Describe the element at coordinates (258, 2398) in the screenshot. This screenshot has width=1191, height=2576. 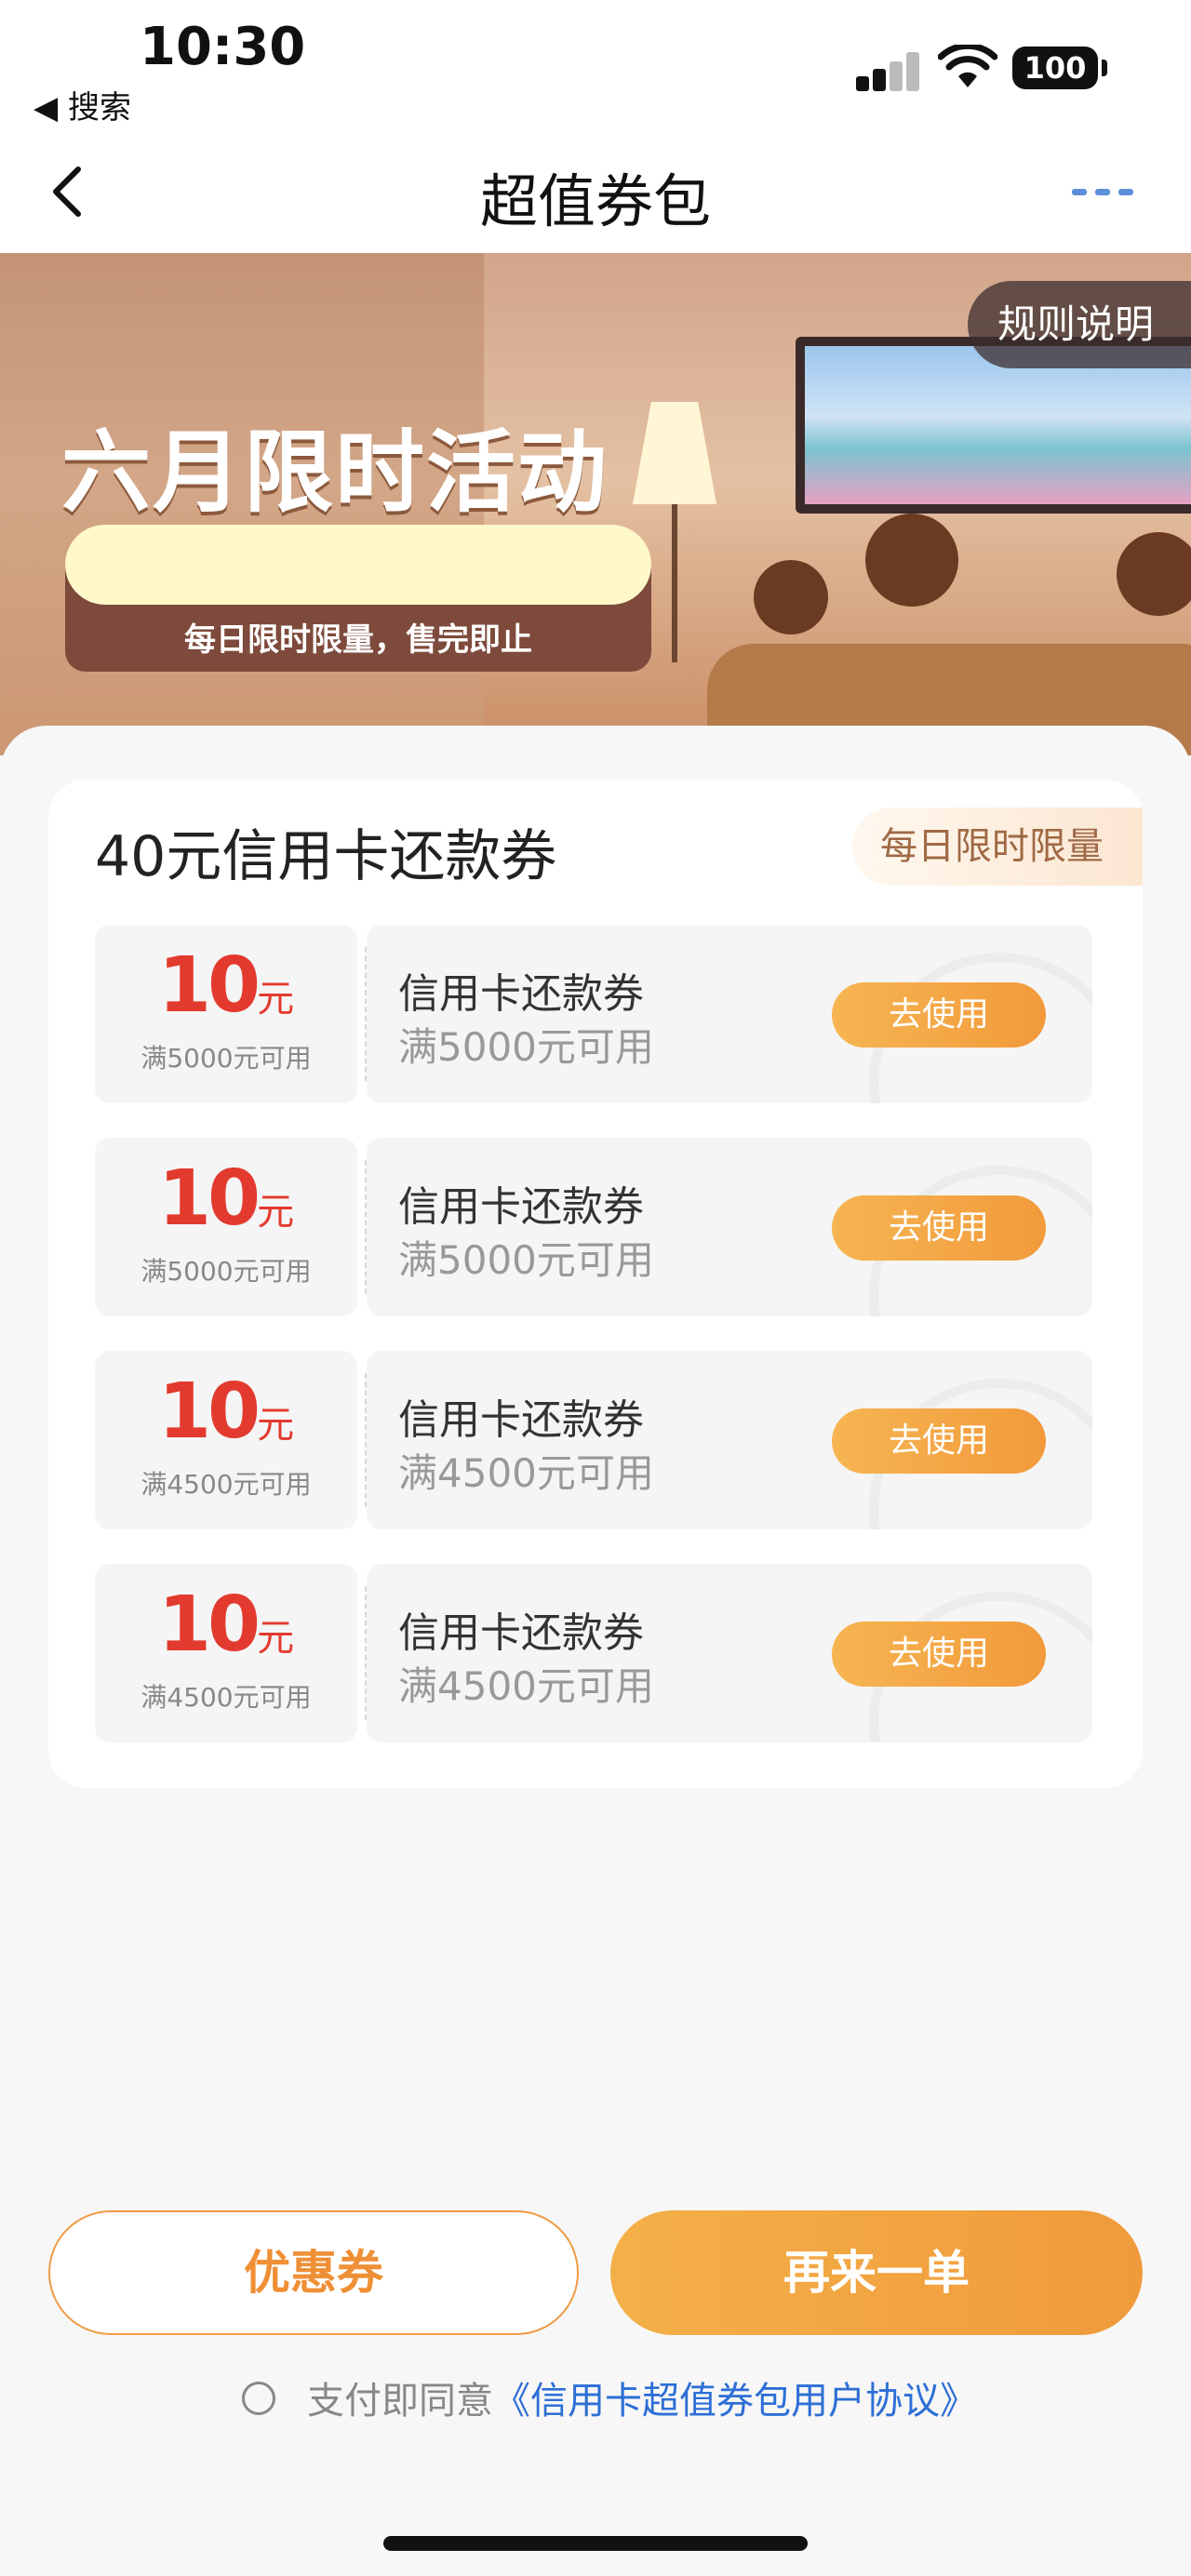
I see `agreement-checkbox` at that location.